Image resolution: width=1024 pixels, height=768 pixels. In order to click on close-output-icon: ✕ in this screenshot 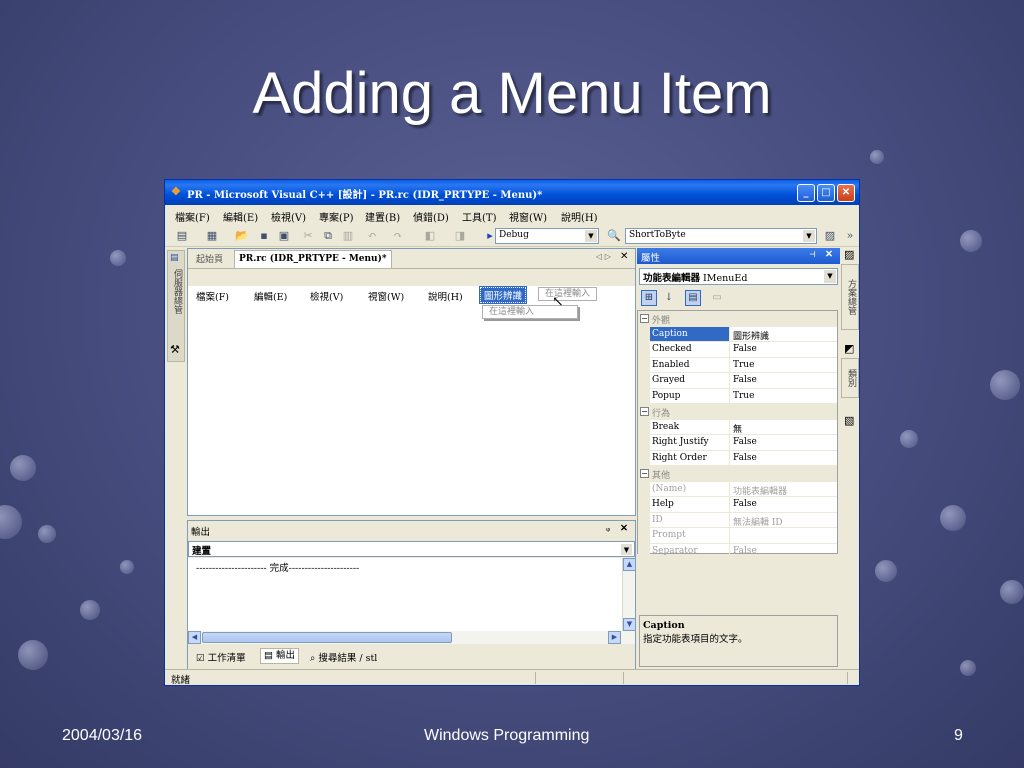, I will do `click(624, 528)`.